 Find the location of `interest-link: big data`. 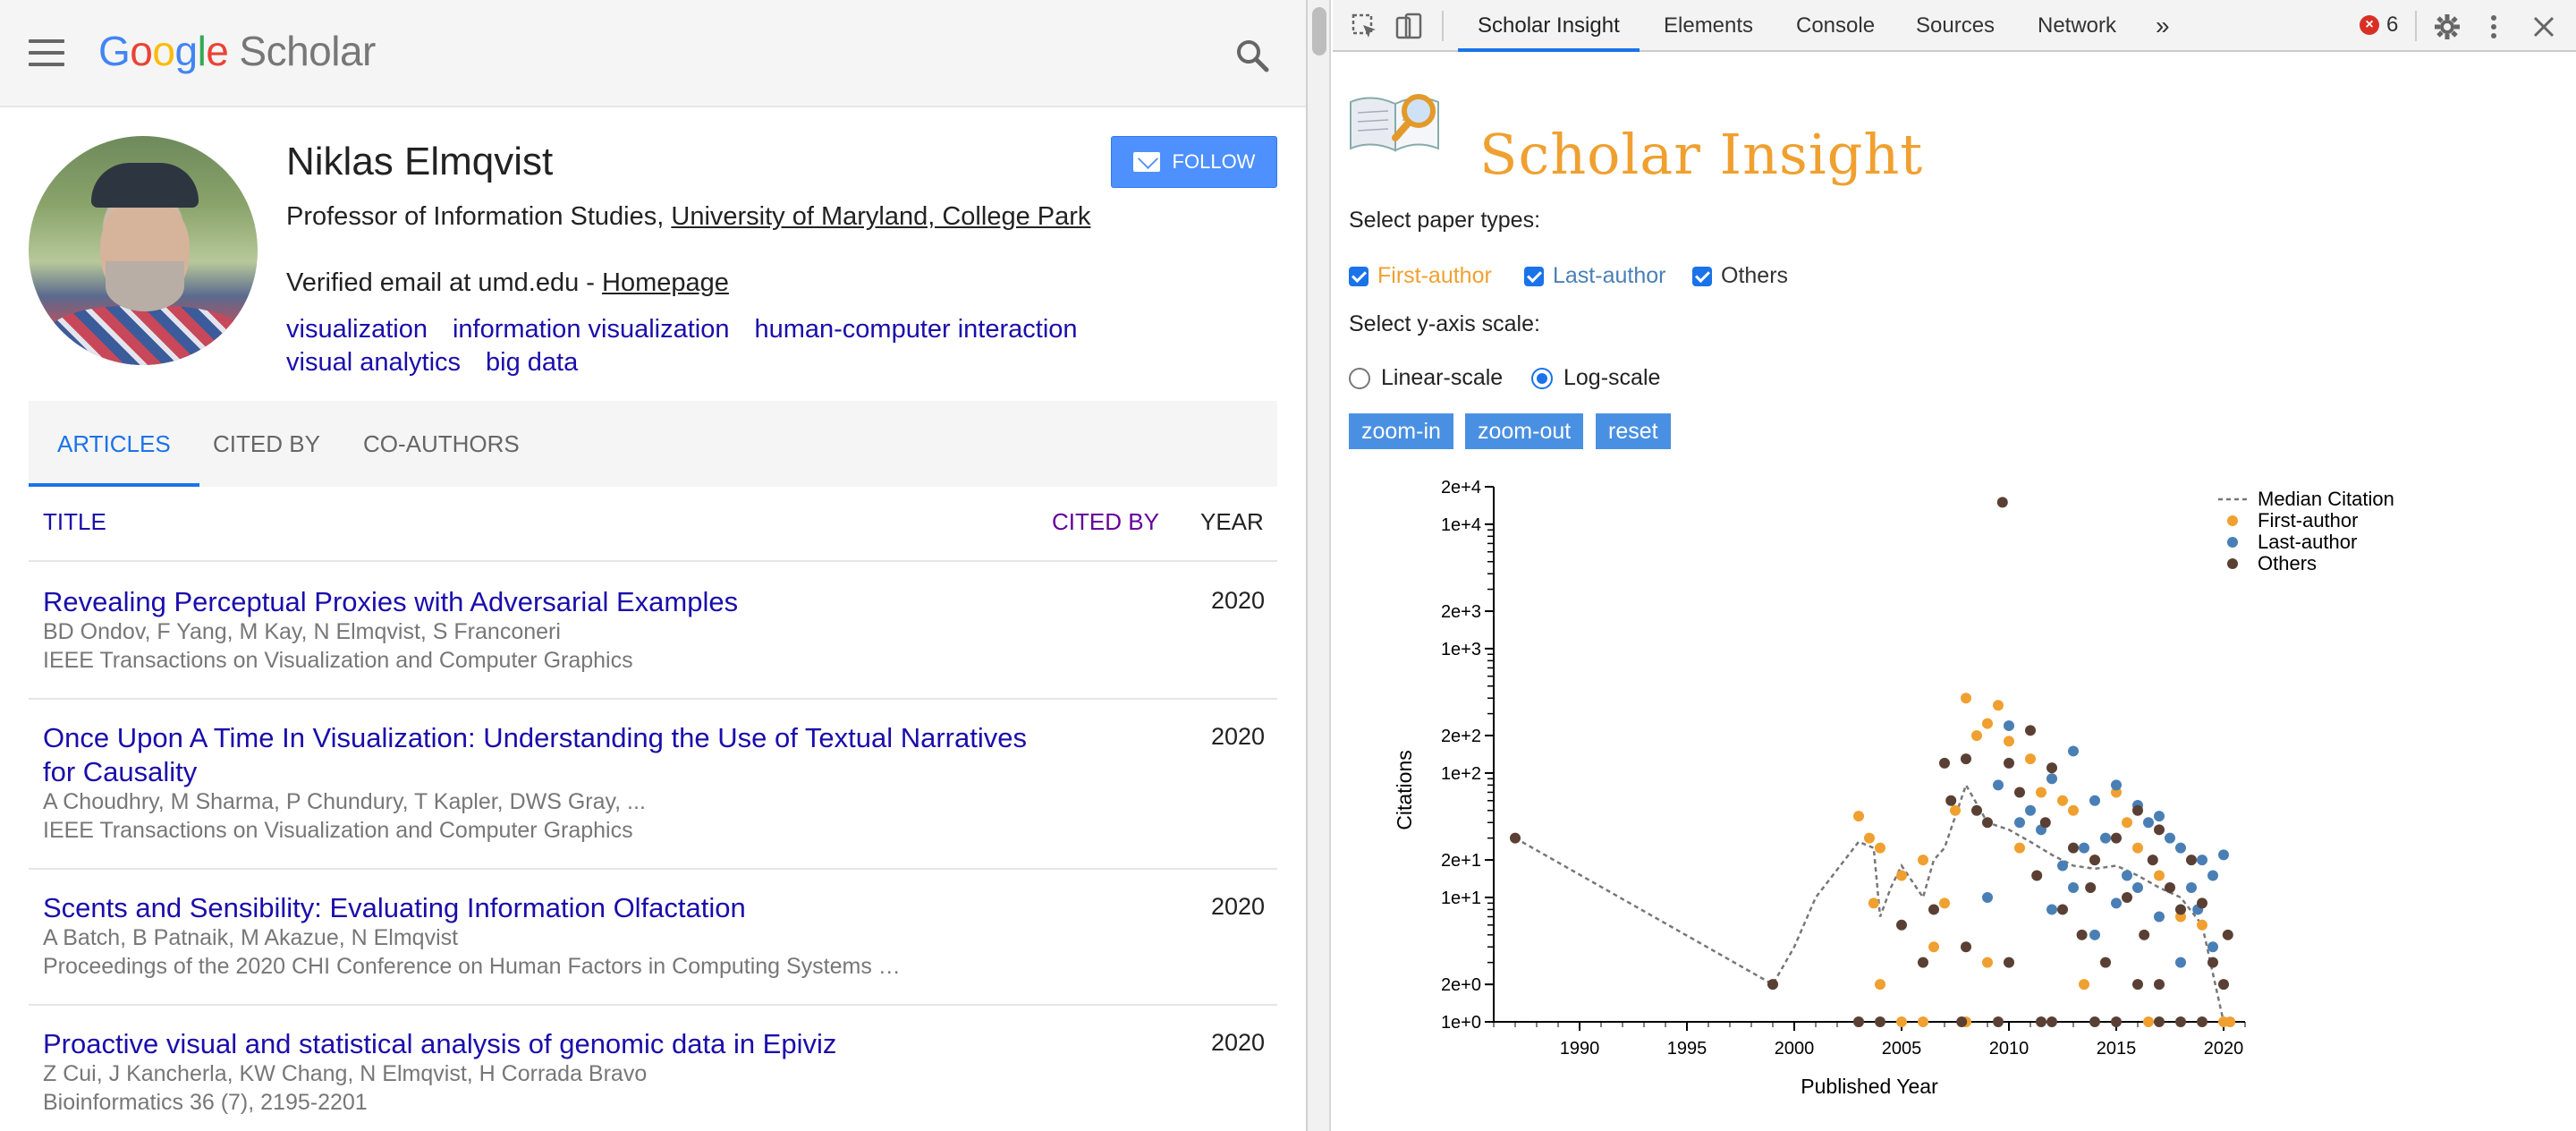

interest-link: big data is located at coordinates (532, 362).